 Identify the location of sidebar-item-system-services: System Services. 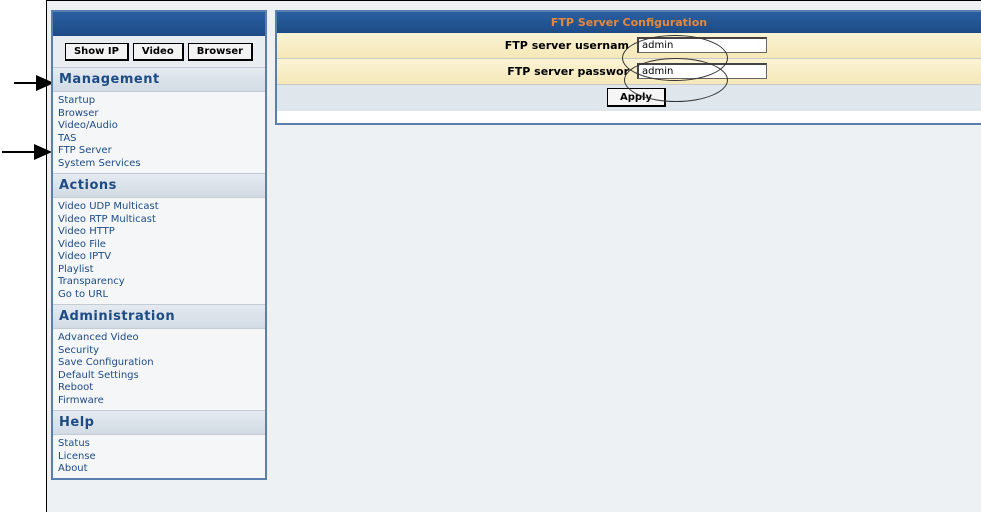
(159, 164).